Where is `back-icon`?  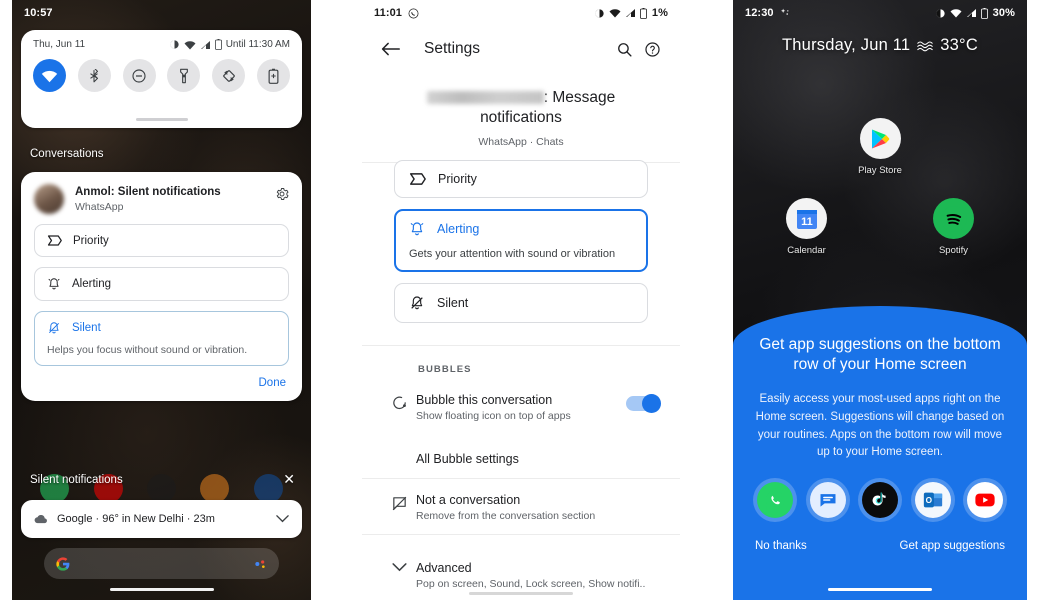
back-icon is located at coordinates (390, 49).